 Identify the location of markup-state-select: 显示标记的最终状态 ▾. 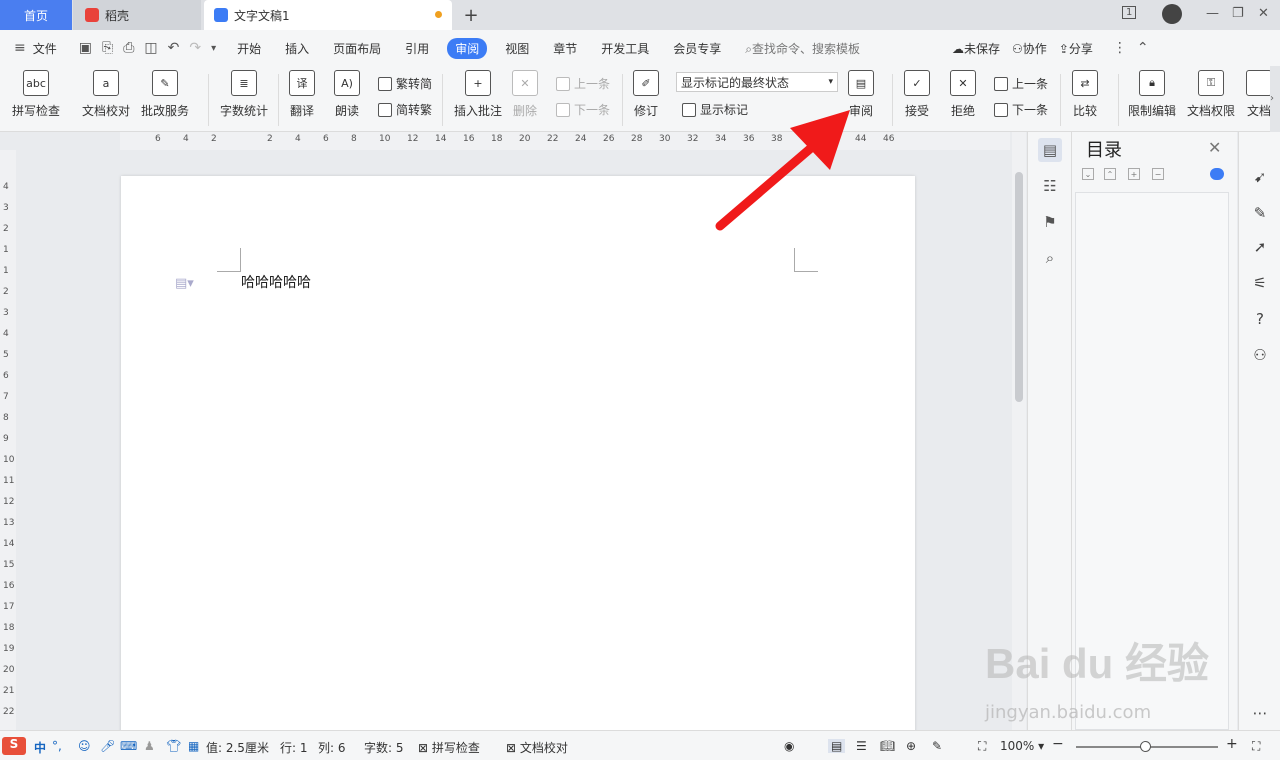
(757, 82).